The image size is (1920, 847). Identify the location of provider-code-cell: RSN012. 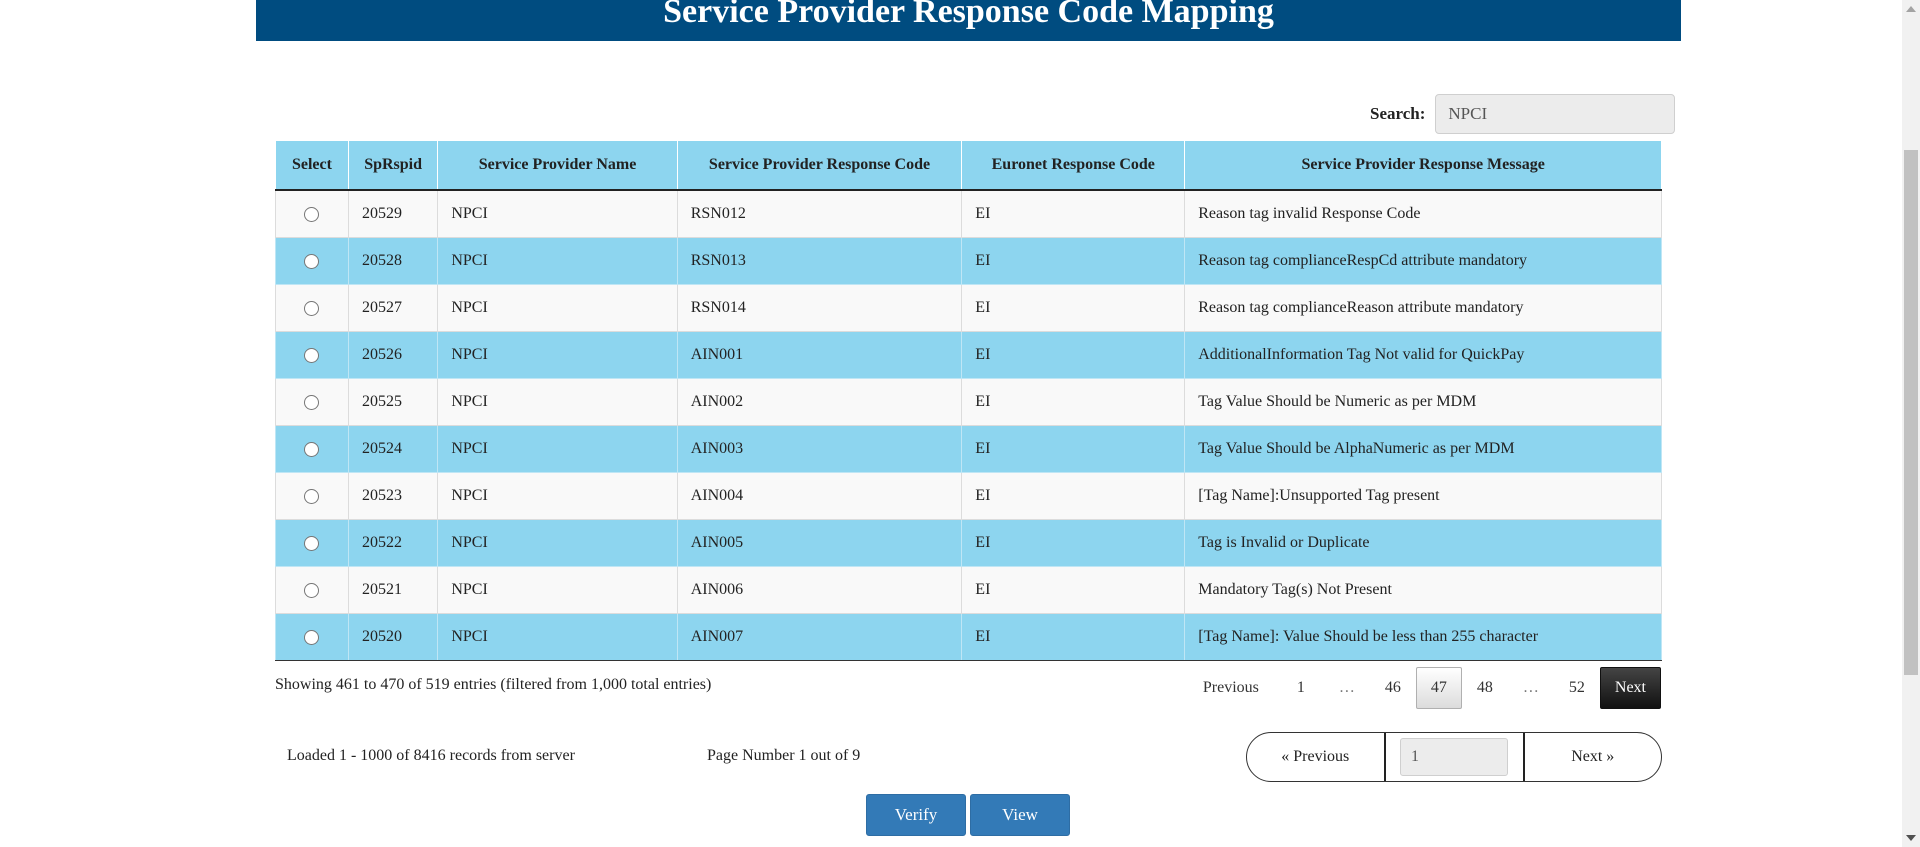
(819, 213).